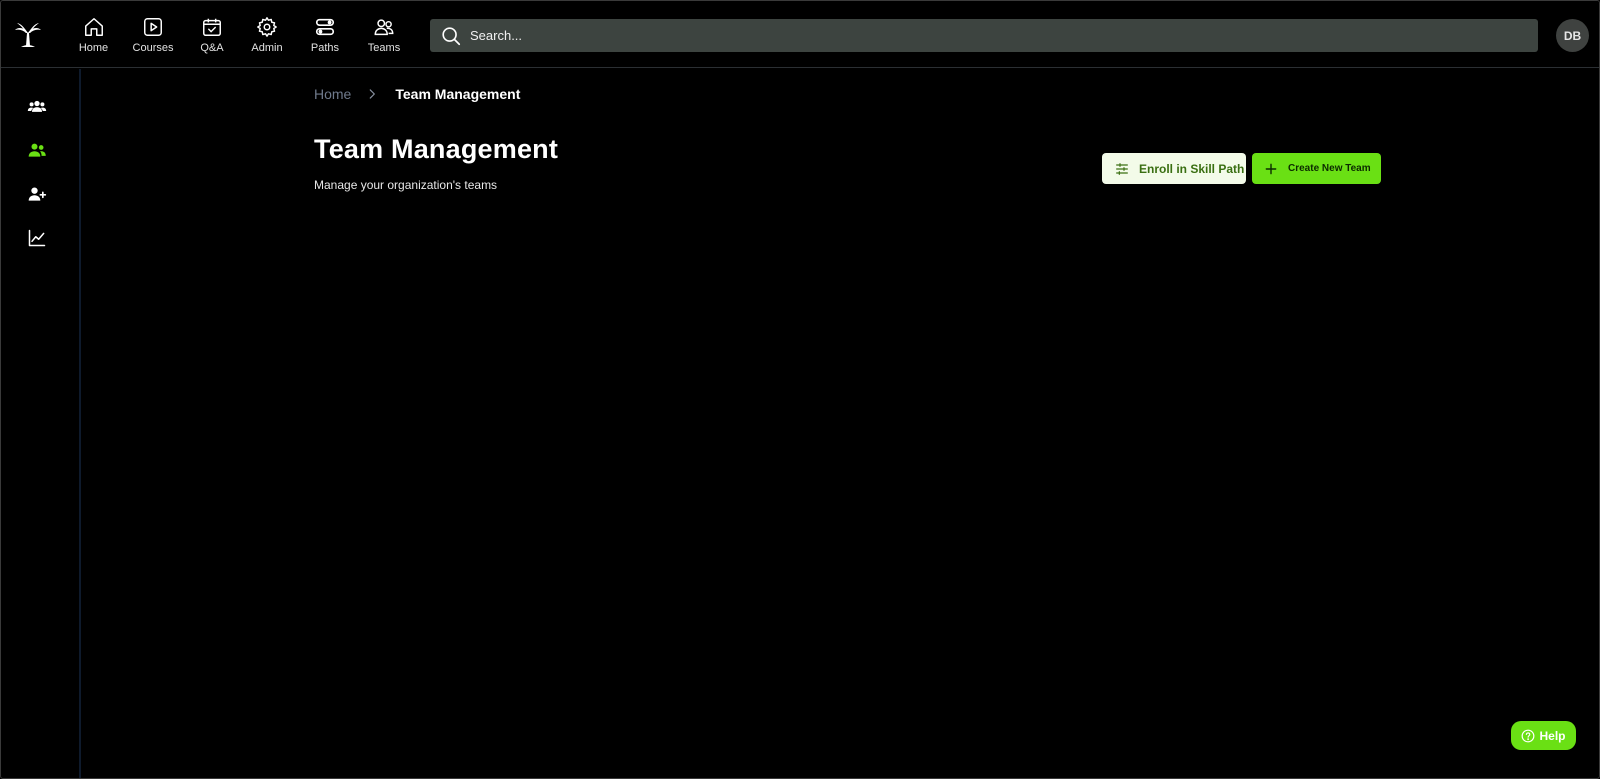 The height and width of the screenshot is (779, 1600). Describe the element at coordinates (1552, 735) in the screenshot. I see `help-label: Help` at that location.